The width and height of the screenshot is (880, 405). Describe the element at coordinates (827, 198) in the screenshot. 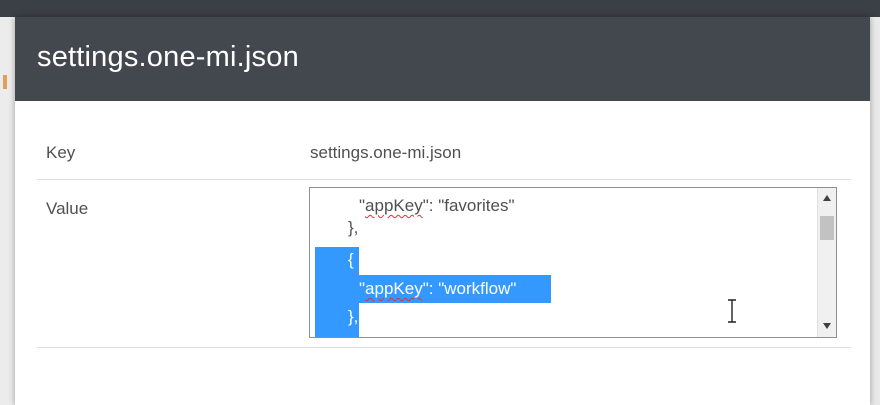

I see `scroll-up-icon` at that location.